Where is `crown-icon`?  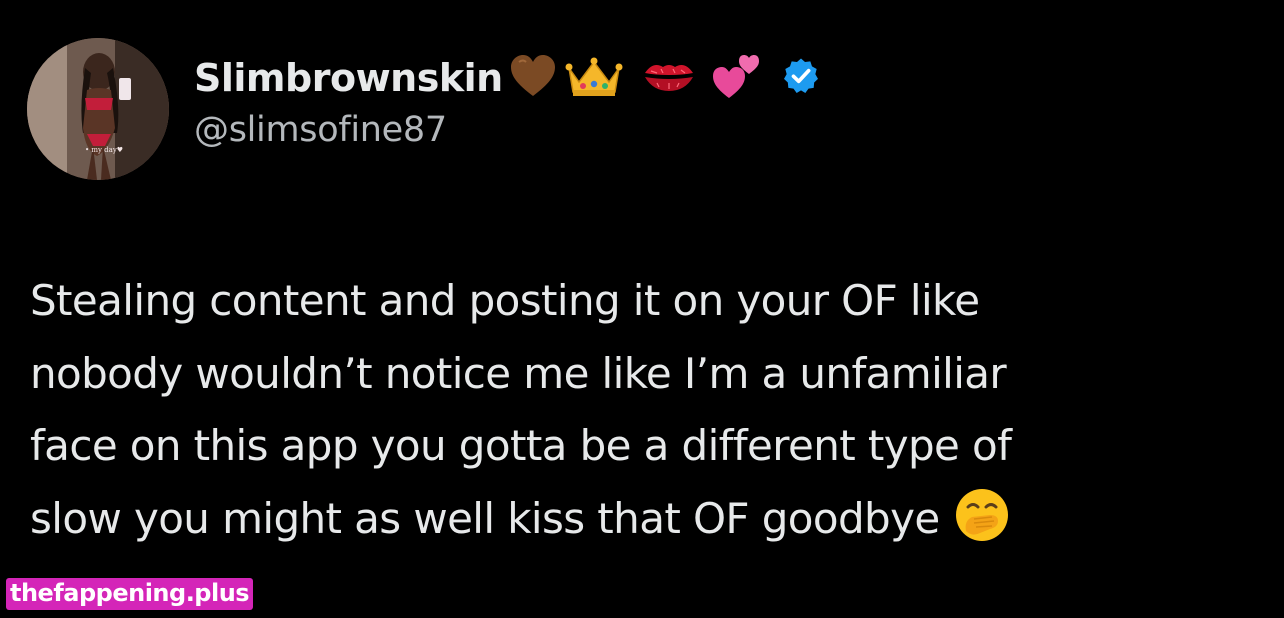
crown-icon is located at coordinates (594, 78).